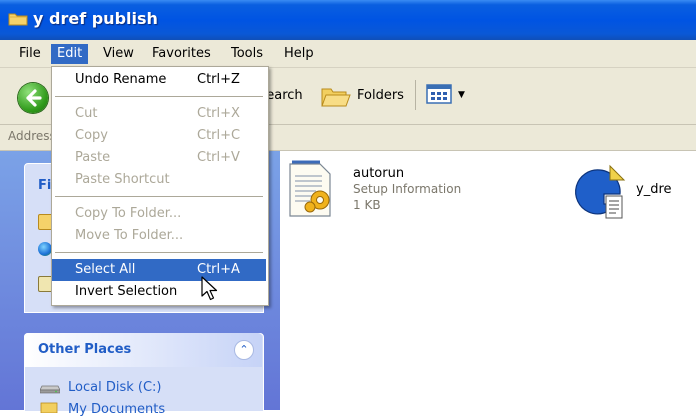 This screenshot has height=417, width=696. What do you see at coordinates (461, 95) in the screenshot?
I see `views-dropdown-arrow-icon: ▼` at bounding box center [461, 95].